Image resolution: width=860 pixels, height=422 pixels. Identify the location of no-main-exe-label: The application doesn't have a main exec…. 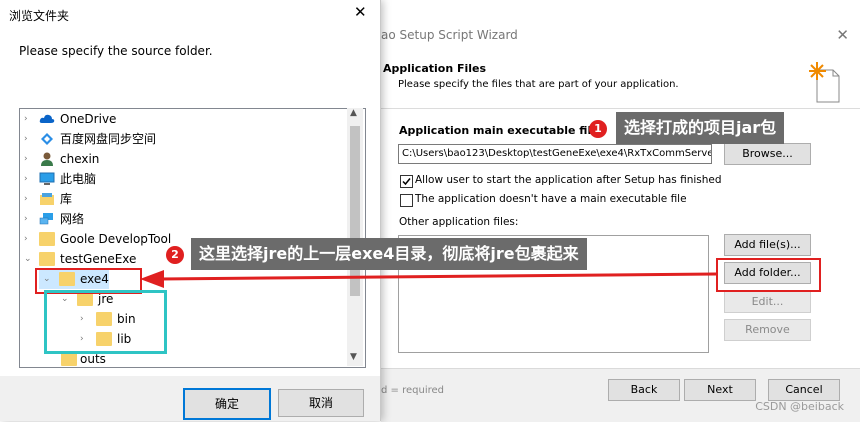
(551, 199).